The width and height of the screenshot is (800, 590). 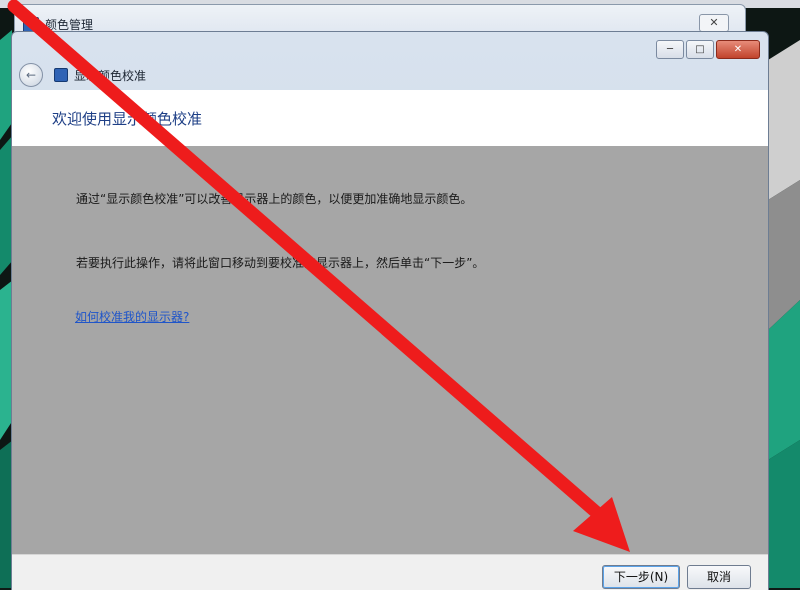 What do you see at coordinates (700, 49) in the screenshot?
I see `maximize-button: □` at bounding box center [700, 49].